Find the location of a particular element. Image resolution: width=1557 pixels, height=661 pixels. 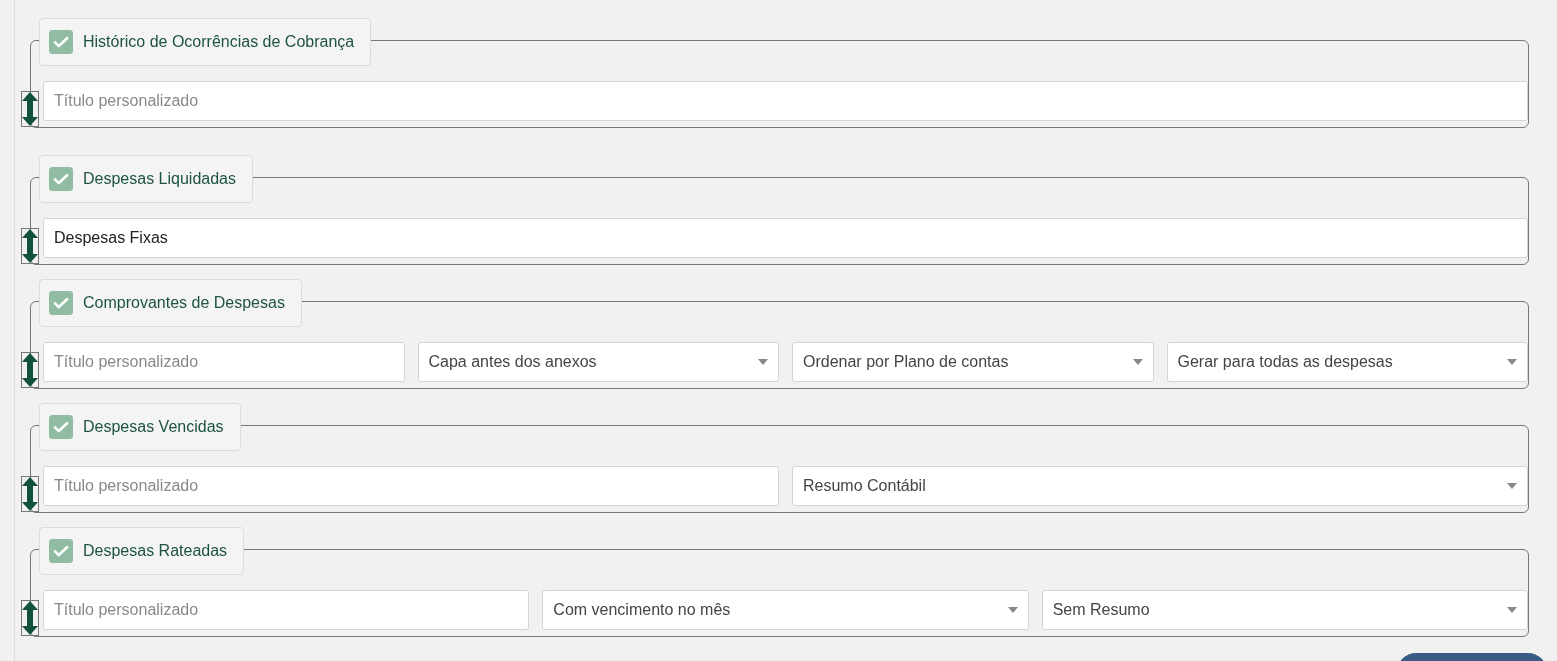

dropdown: Sem Resumo is located at coordinates (1284, 610).